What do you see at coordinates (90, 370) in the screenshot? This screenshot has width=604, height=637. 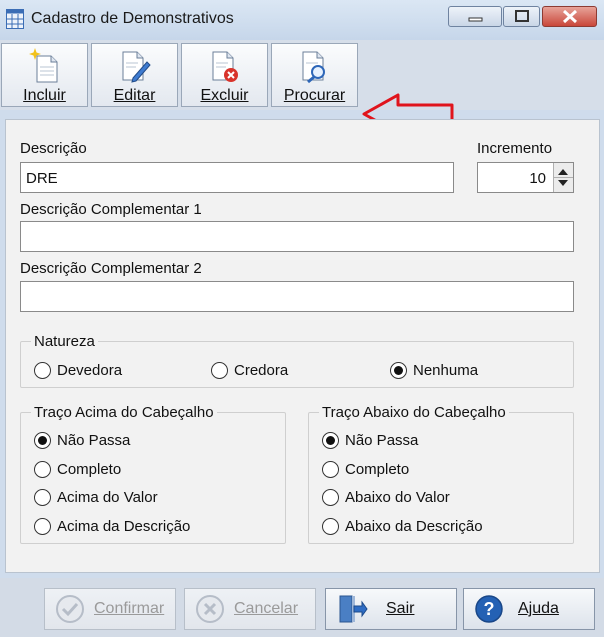 I see `radio-label: Devedora` at bounding box center [90, 370].